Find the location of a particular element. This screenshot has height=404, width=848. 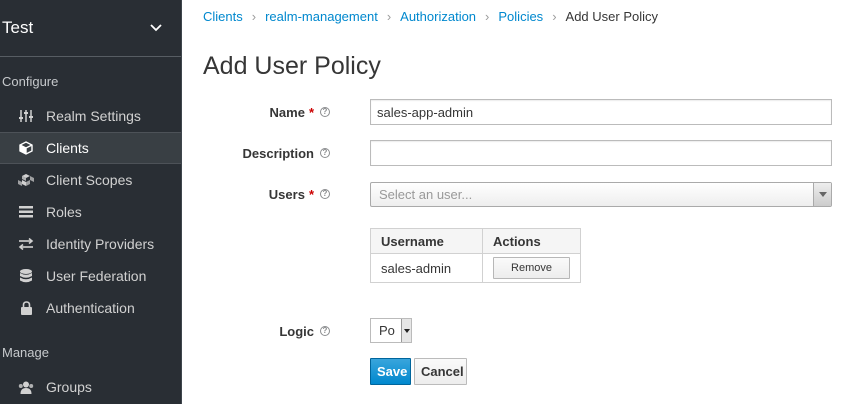

page-title: Add User Policy is located at coordinates (292, 66).